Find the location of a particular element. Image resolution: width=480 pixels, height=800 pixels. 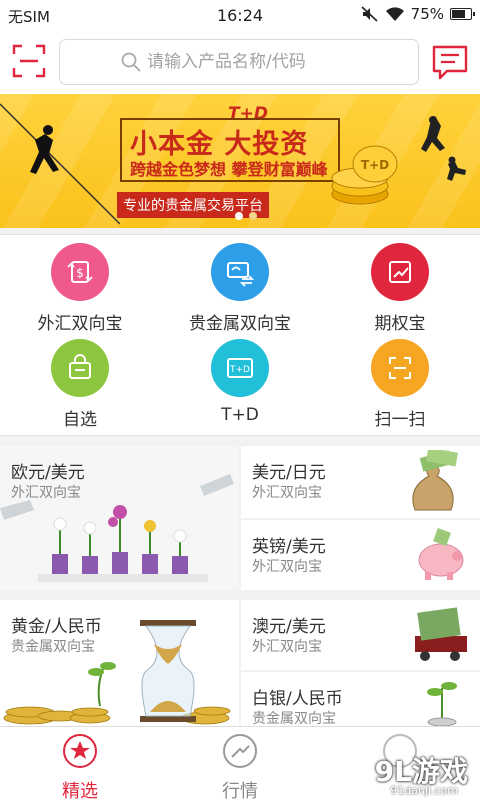

product-tile-eurusd: 欧元/美元 外汇双向宝 is located at coordinates (119, 518).